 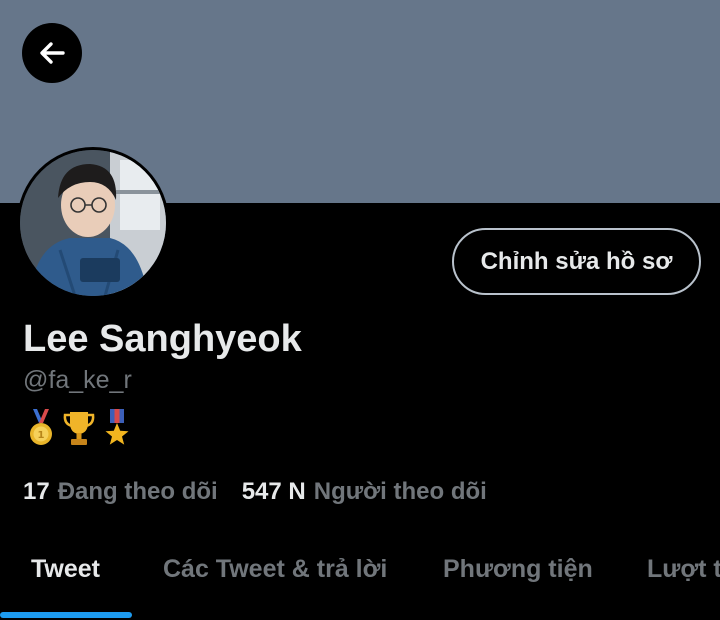 What do you see at coordinates (117, 427) in the screenshot?
I see `military-medal-icon` at bounding box center [117, 427].